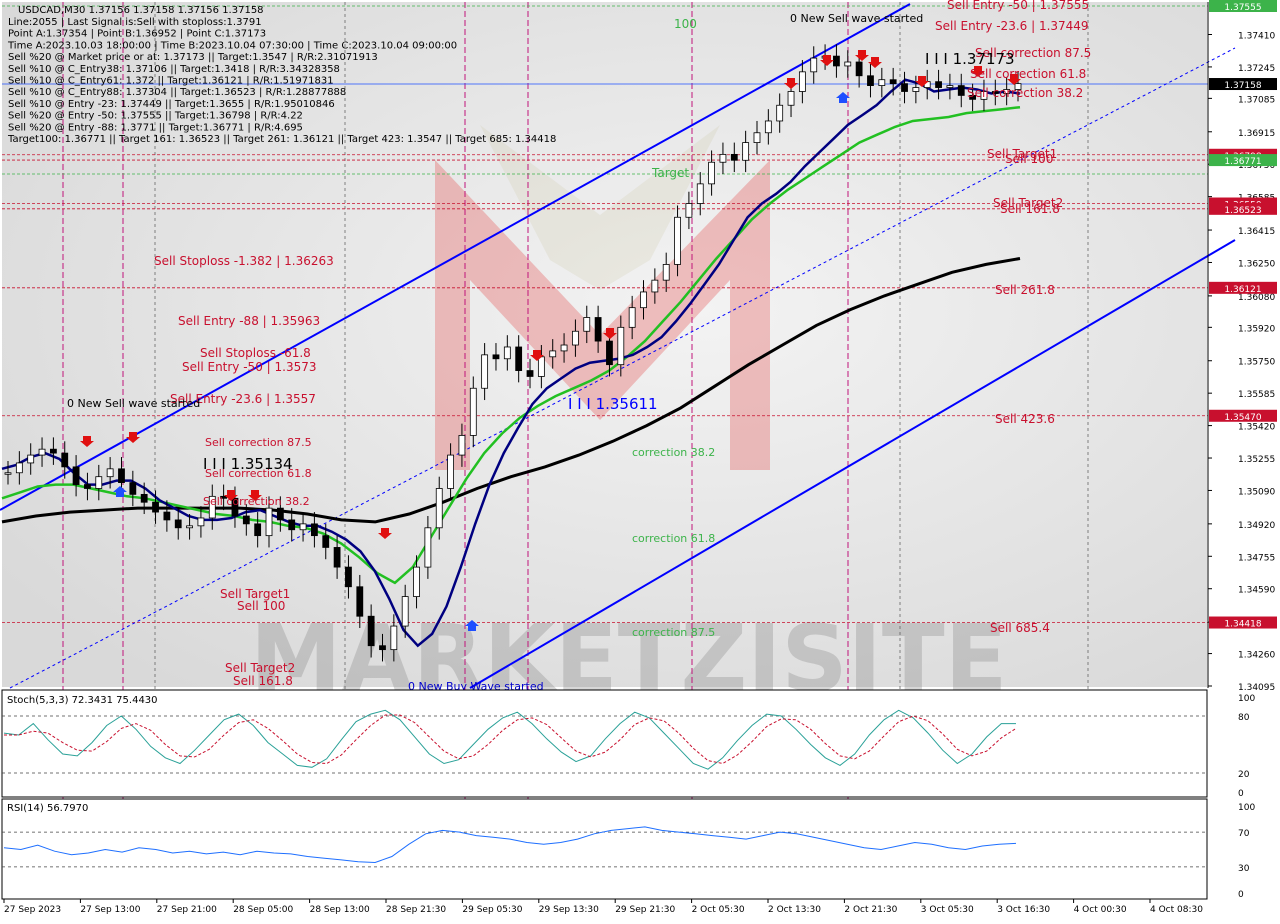  What do you see at coordinates (244, 261) in the screenshot?
I see `label-sell-stoploss-1382: Sell Stoploss -1.382 | 1.36263` at bounding box center [244, 261].